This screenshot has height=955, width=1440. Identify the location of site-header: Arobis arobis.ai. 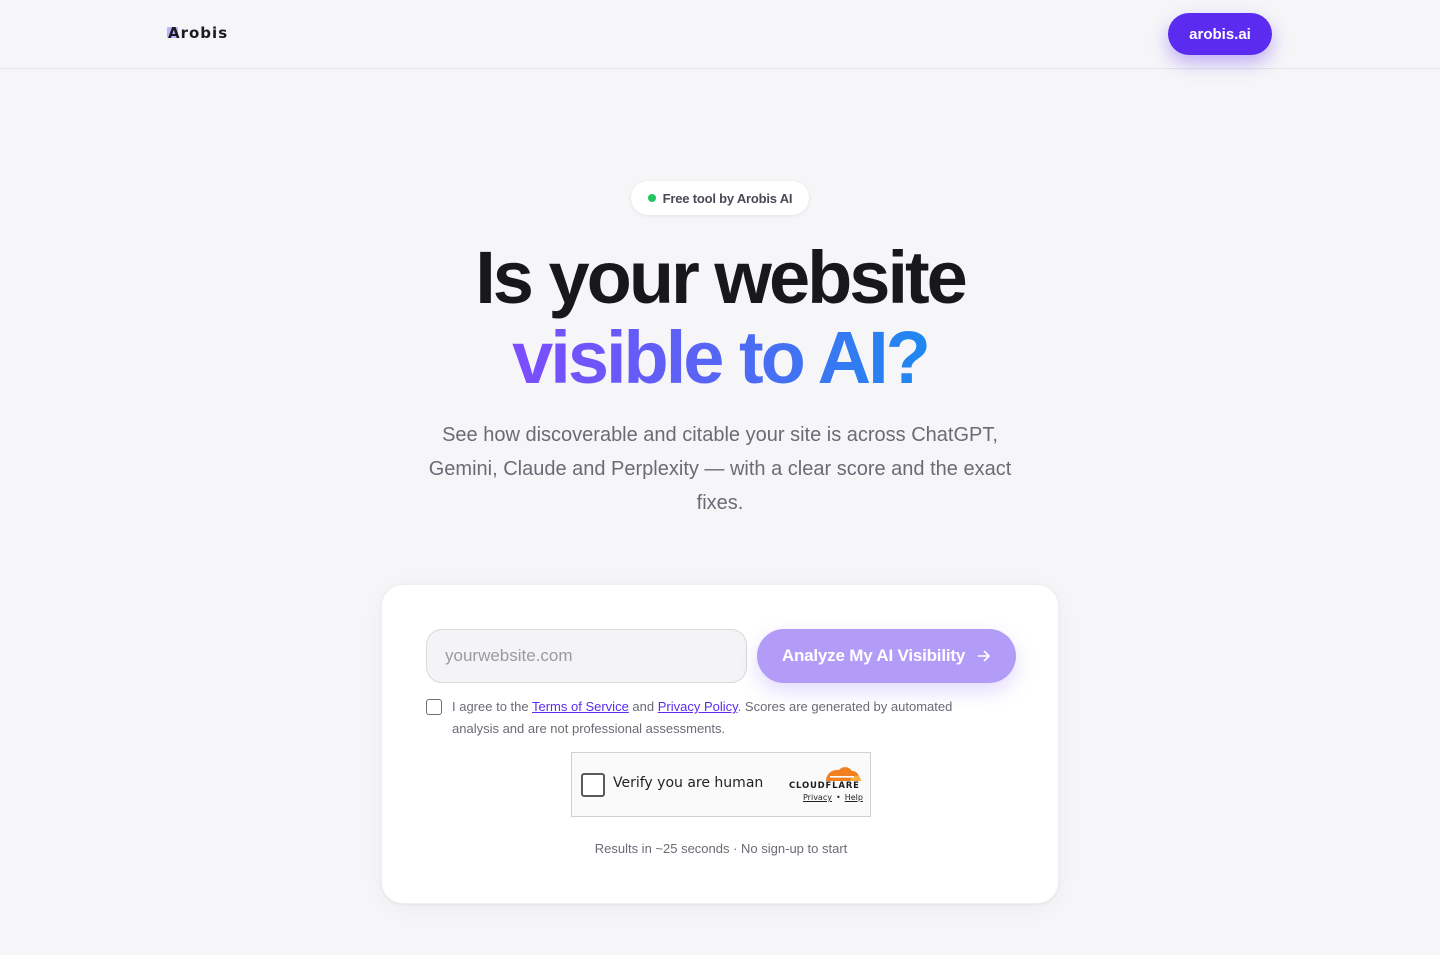
(720, 34).